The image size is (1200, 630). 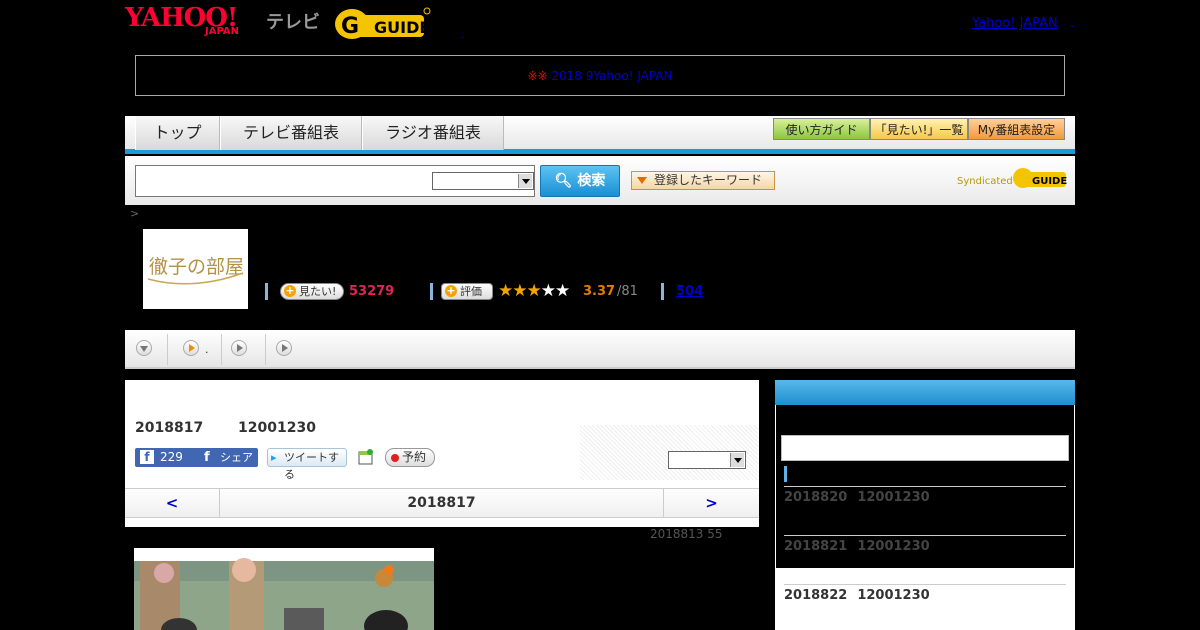 I want to click on notice-box: ※※ 2018 9Yahoo! JAPAN, so click(x=600, y=75).